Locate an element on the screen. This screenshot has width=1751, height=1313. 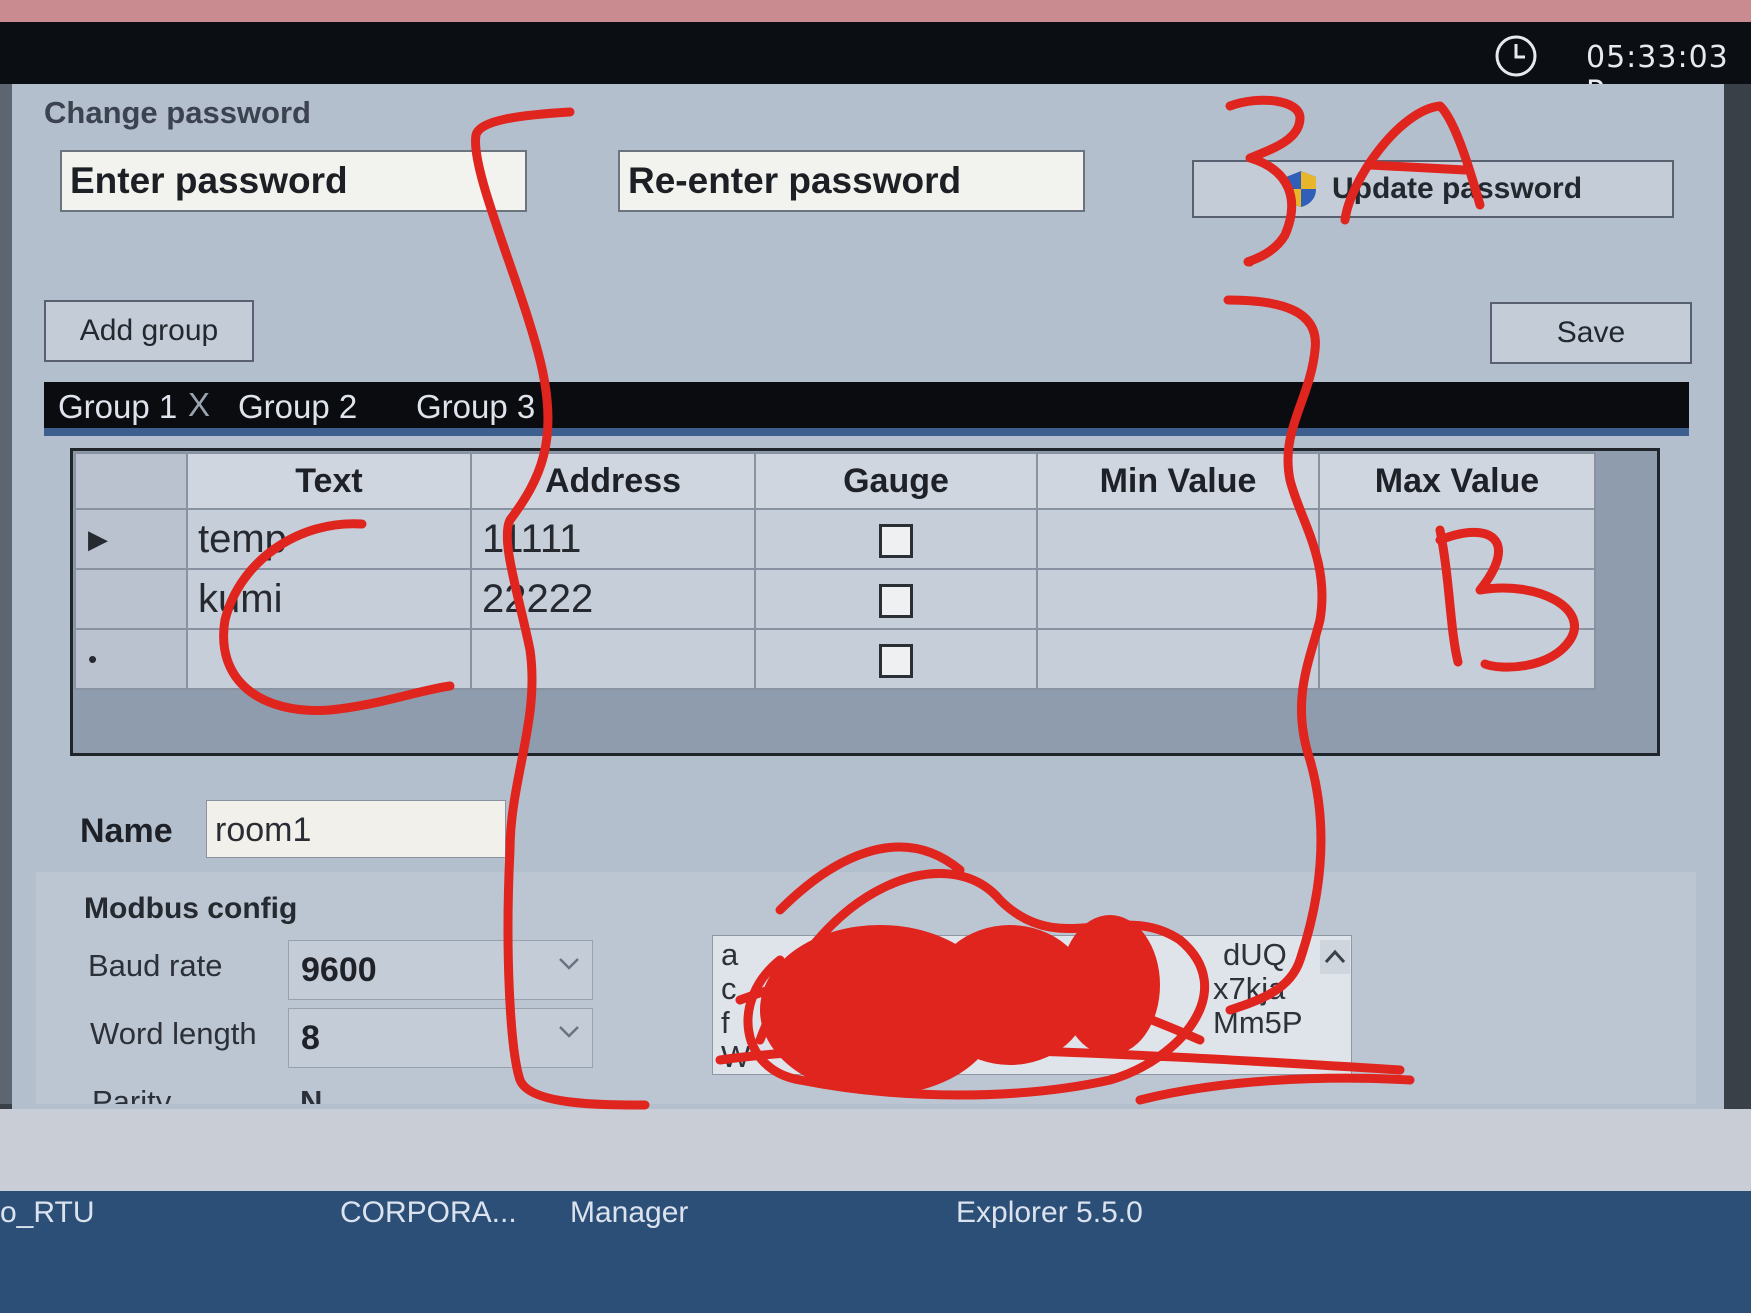
key-line-right: dUQ is located at coordinates (1255, 954).